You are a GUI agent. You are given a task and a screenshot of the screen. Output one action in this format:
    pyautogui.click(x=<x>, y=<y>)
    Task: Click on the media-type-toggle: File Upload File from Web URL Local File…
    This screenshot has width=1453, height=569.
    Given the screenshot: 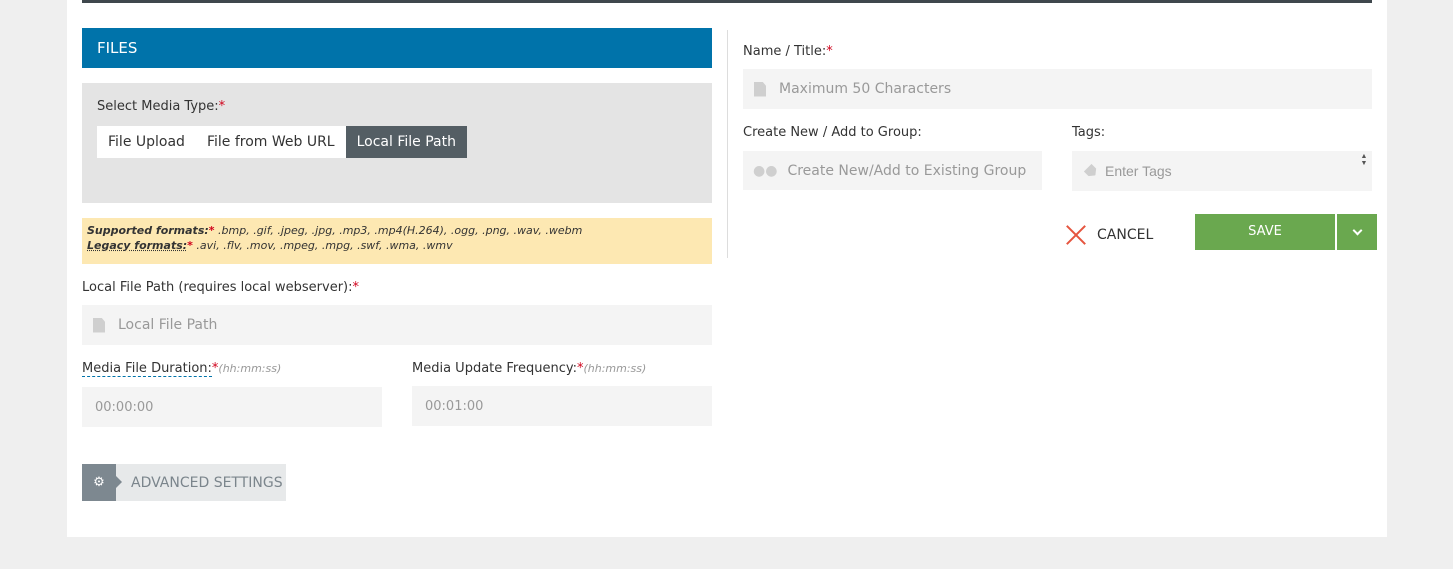 What is the action you would take?
    pyautogui.click(x=282, y=142)
    